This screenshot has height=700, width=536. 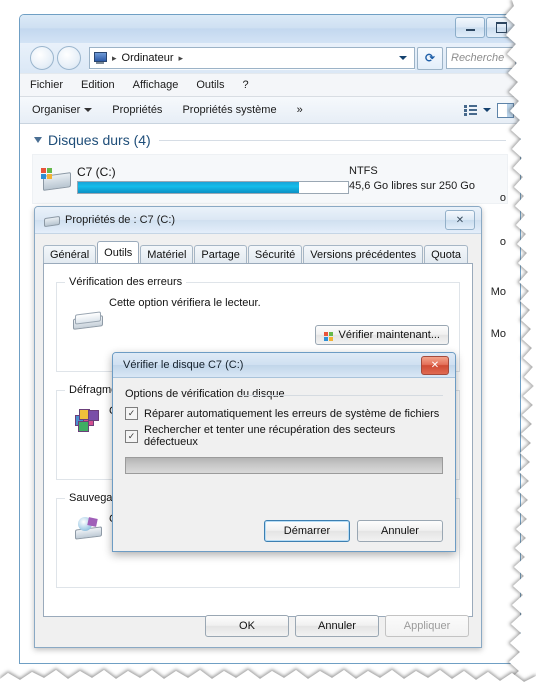 I want to click on address-dropdown-icon, so click(x=403, y=58).